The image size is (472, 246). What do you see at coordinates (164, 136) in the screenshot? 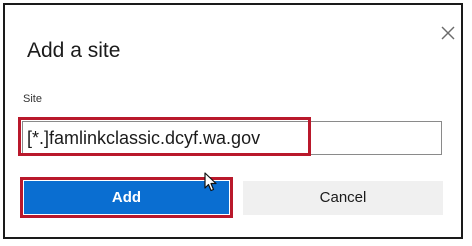
I see `site-input-highlight` at bounding box center [164, 136].